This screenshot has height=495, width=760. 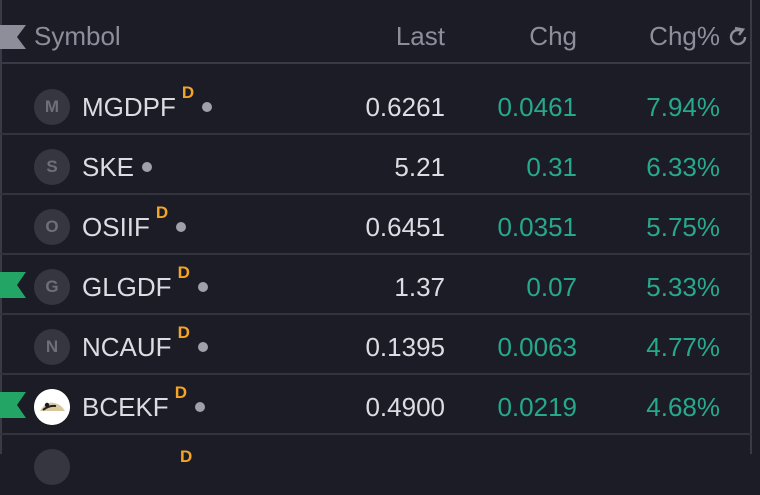 What do you see at coordinates (738, 37) in the screenshot?
I see `refresh-icon` at bounding box center [738, 37].